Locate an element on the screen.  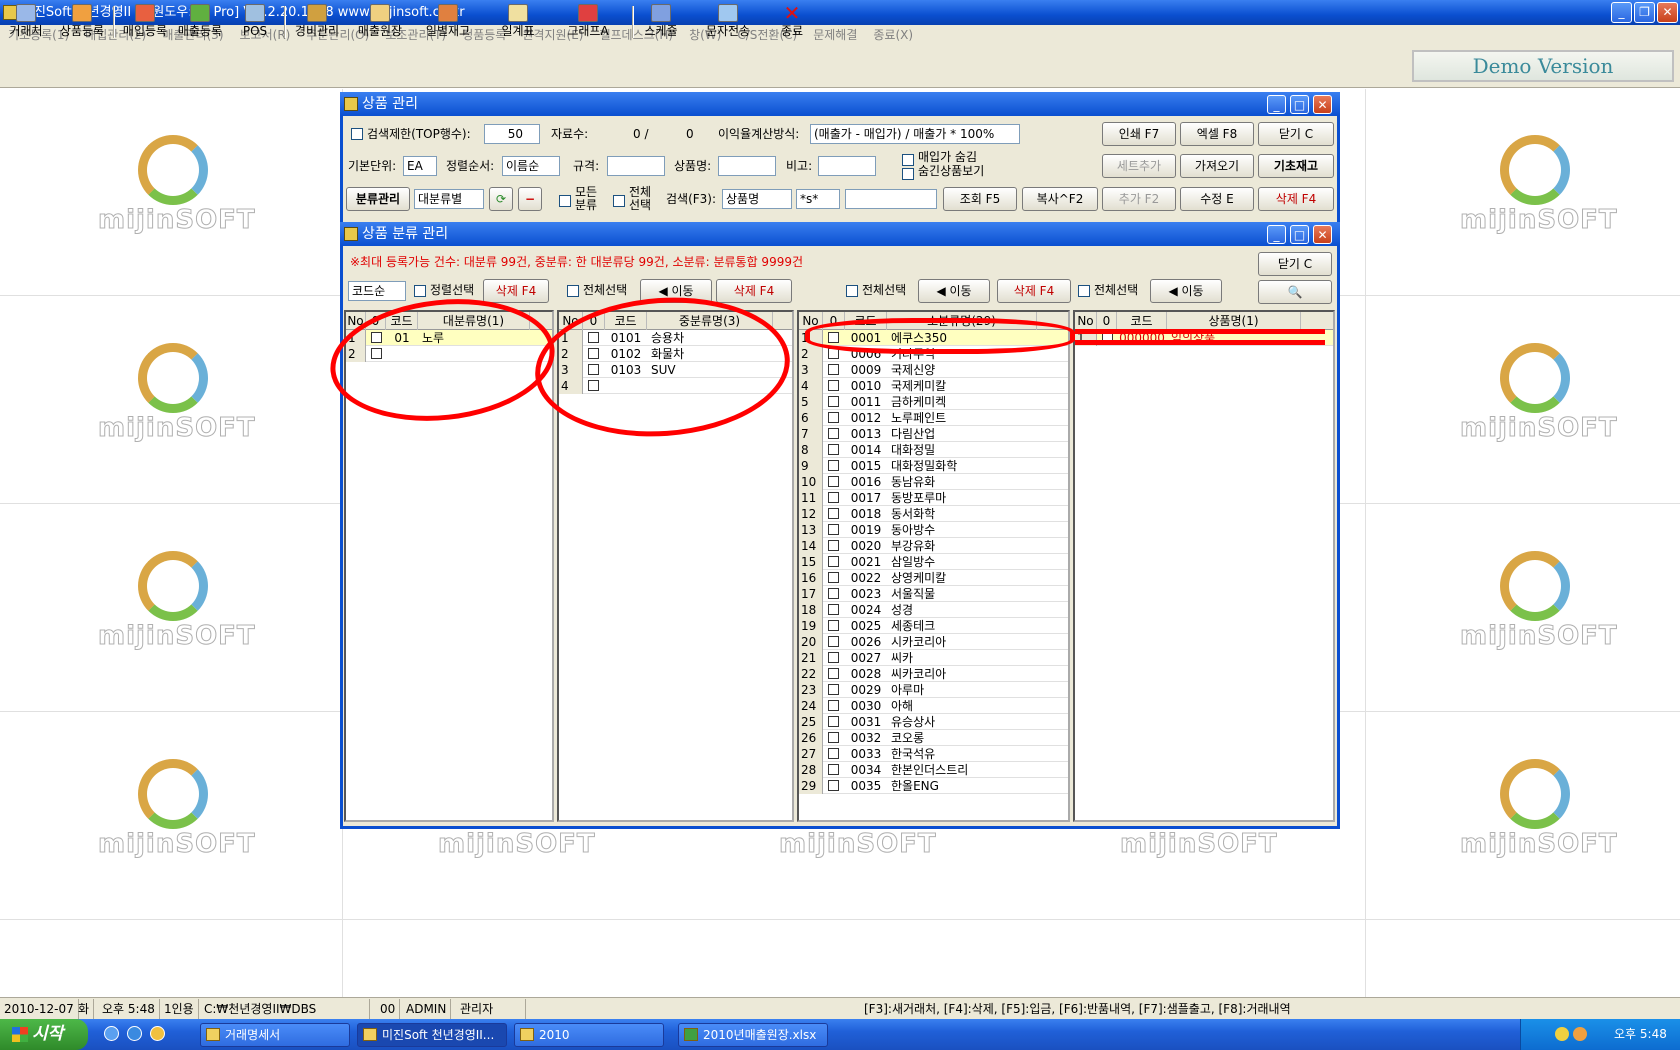
column-header: 코드 is located at coordinates (1142, 321).